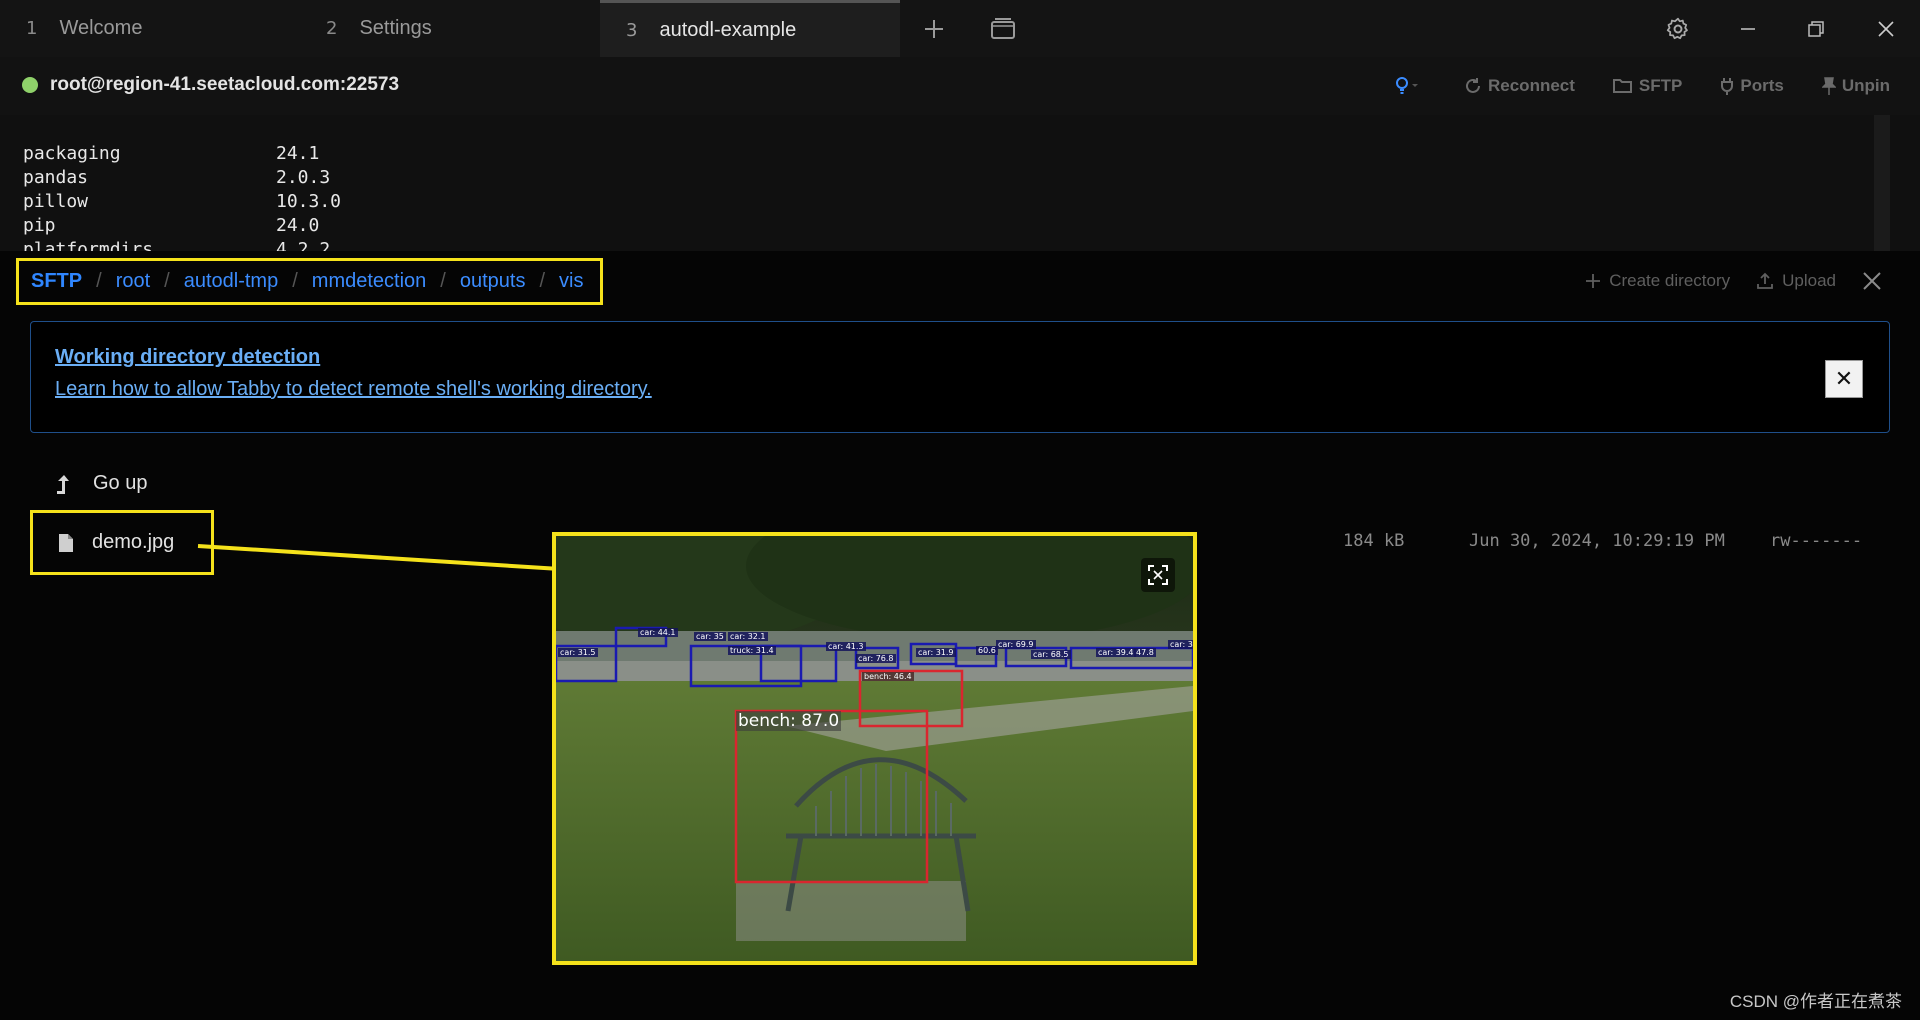 The width and height of the screenshot is (1920, 1020). I want to click on detection-label: car: 31.9, so click(936, 652).